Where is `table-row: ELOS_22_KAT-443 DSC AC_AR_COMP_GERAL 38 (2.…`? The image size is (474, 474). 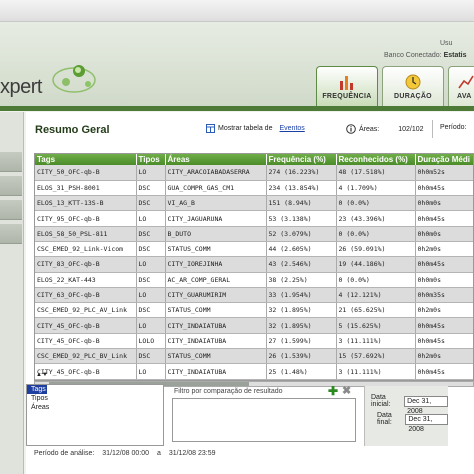
table-row: ELOS_22_KAT-443 DSC AC_AR_COMP_GERAL 38 (2.… is located at coordinates (254, 280).